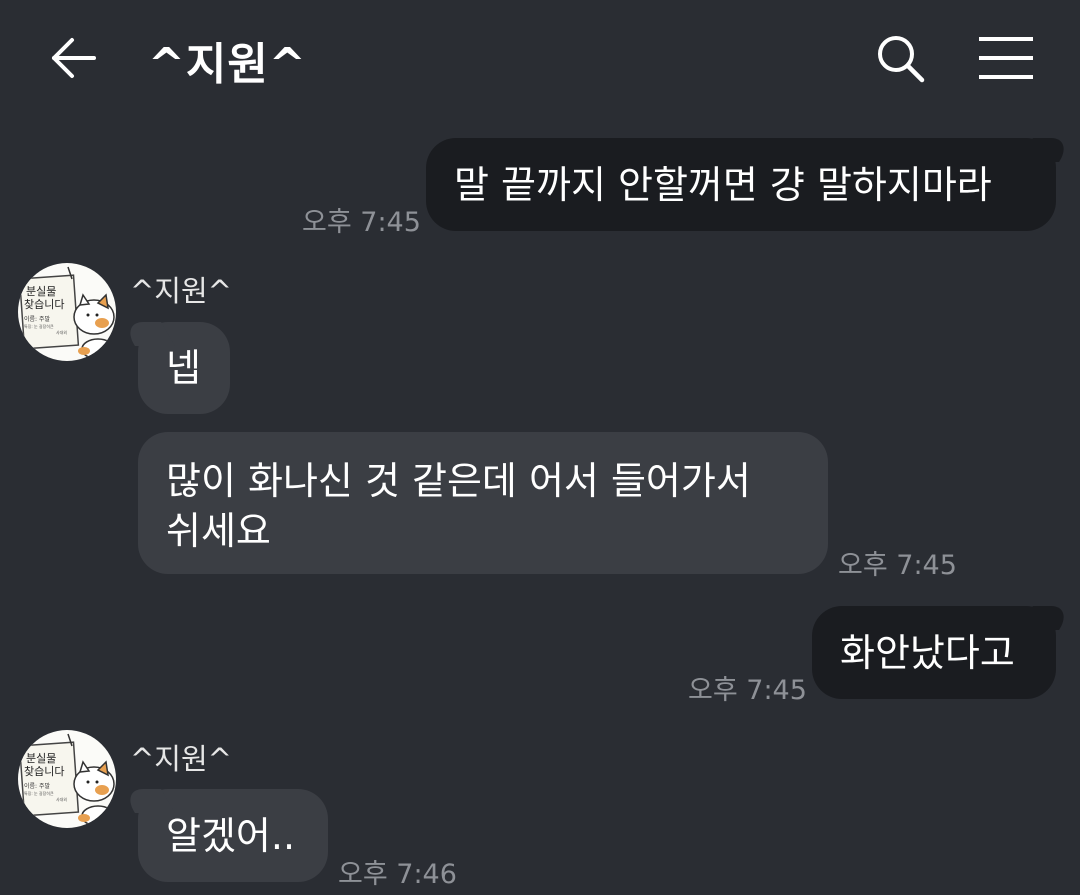 The height and width of the screenshot is (895, 1080). I want to click on message-text-line: 많이 화나신 것 같은데 어서 들어가서, so click(458, 481).